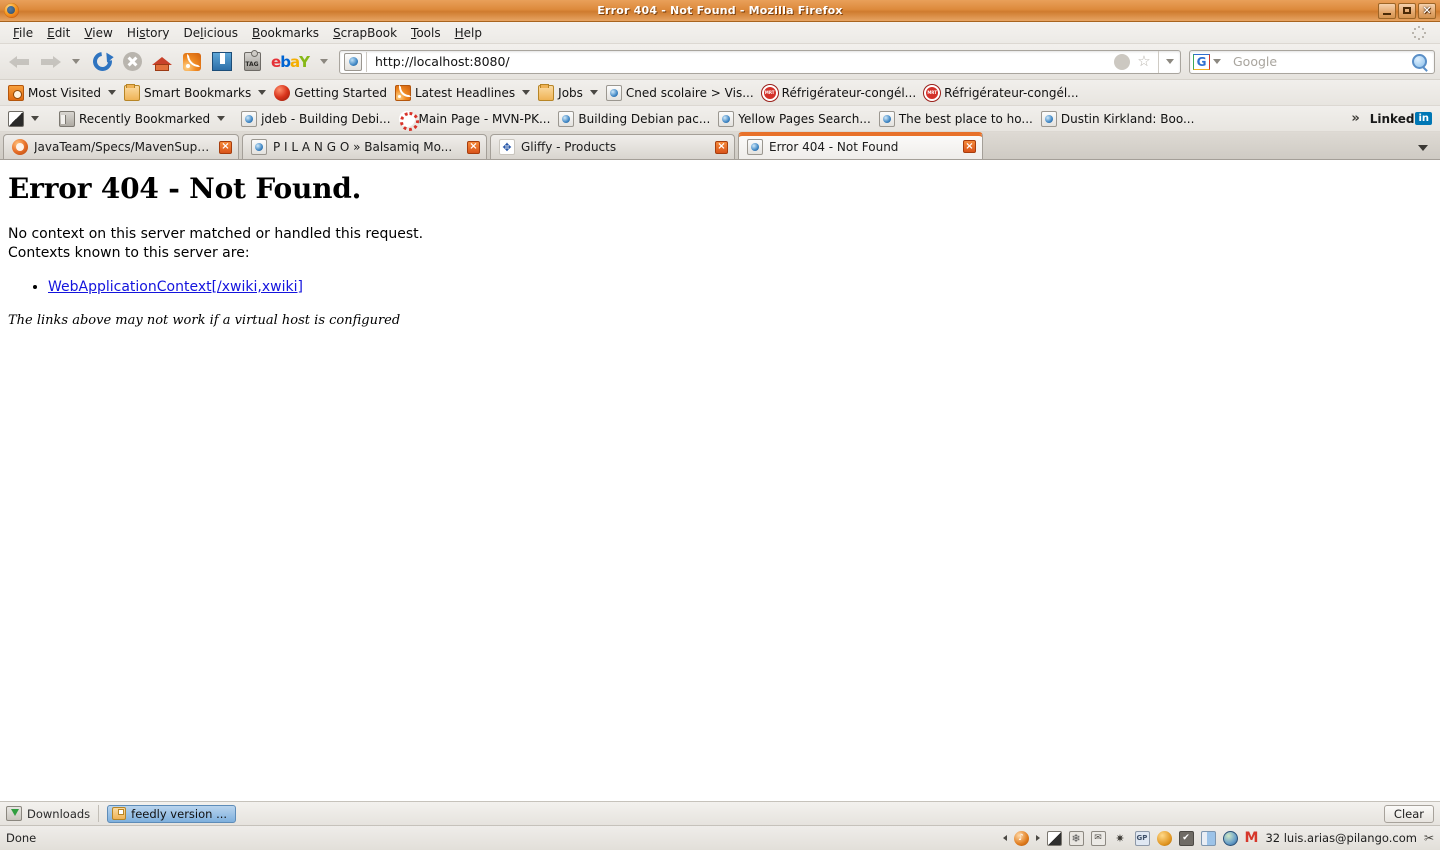  What do you see at coordinates (222, 62) in the screenshot?
I see `read-later-icon` at bounding box center [222, 62].